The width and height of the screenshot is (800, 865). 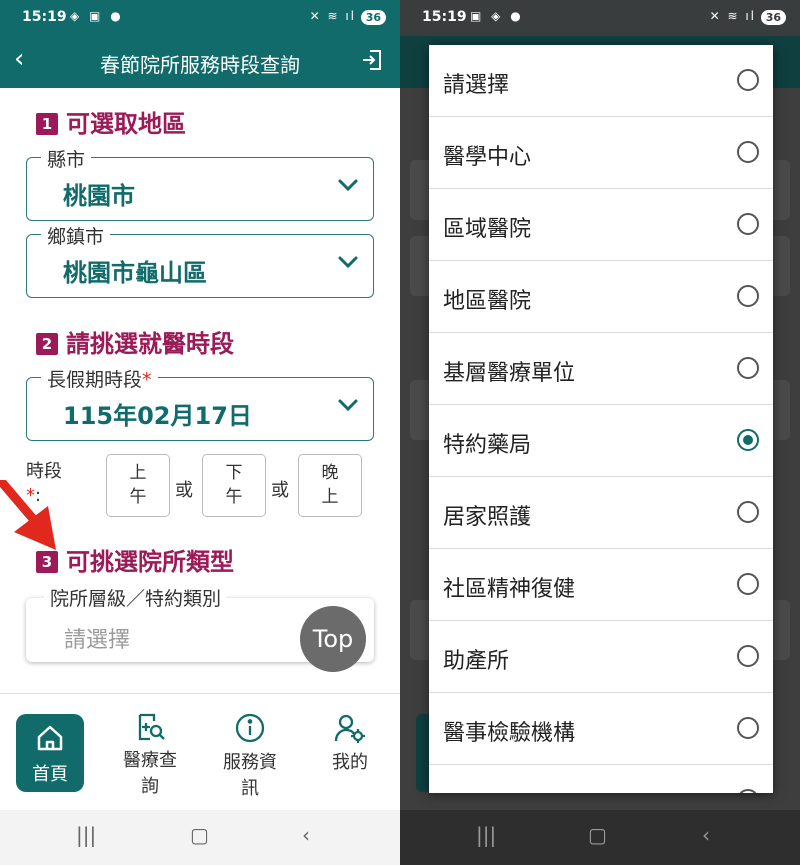 What do you see at coordinates (498, 790) in the screenshot?
I see `option-label: 物理治療所` at bounding box center [498, 790].